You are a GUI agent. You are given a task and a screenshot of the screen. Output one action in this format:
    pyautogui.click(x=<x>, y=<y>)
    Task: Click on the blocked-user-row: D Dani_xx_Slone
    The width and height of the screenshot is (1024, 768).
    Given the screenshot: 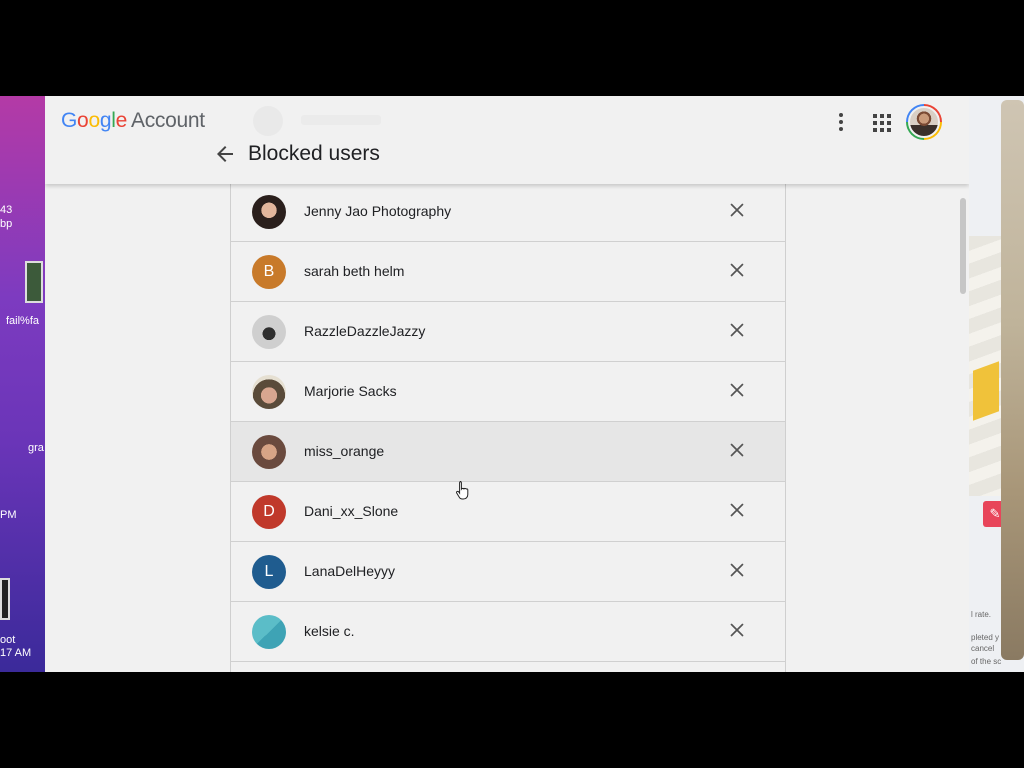 What is the action you would take?
    pyautogui.click(x=508, y=512)
    